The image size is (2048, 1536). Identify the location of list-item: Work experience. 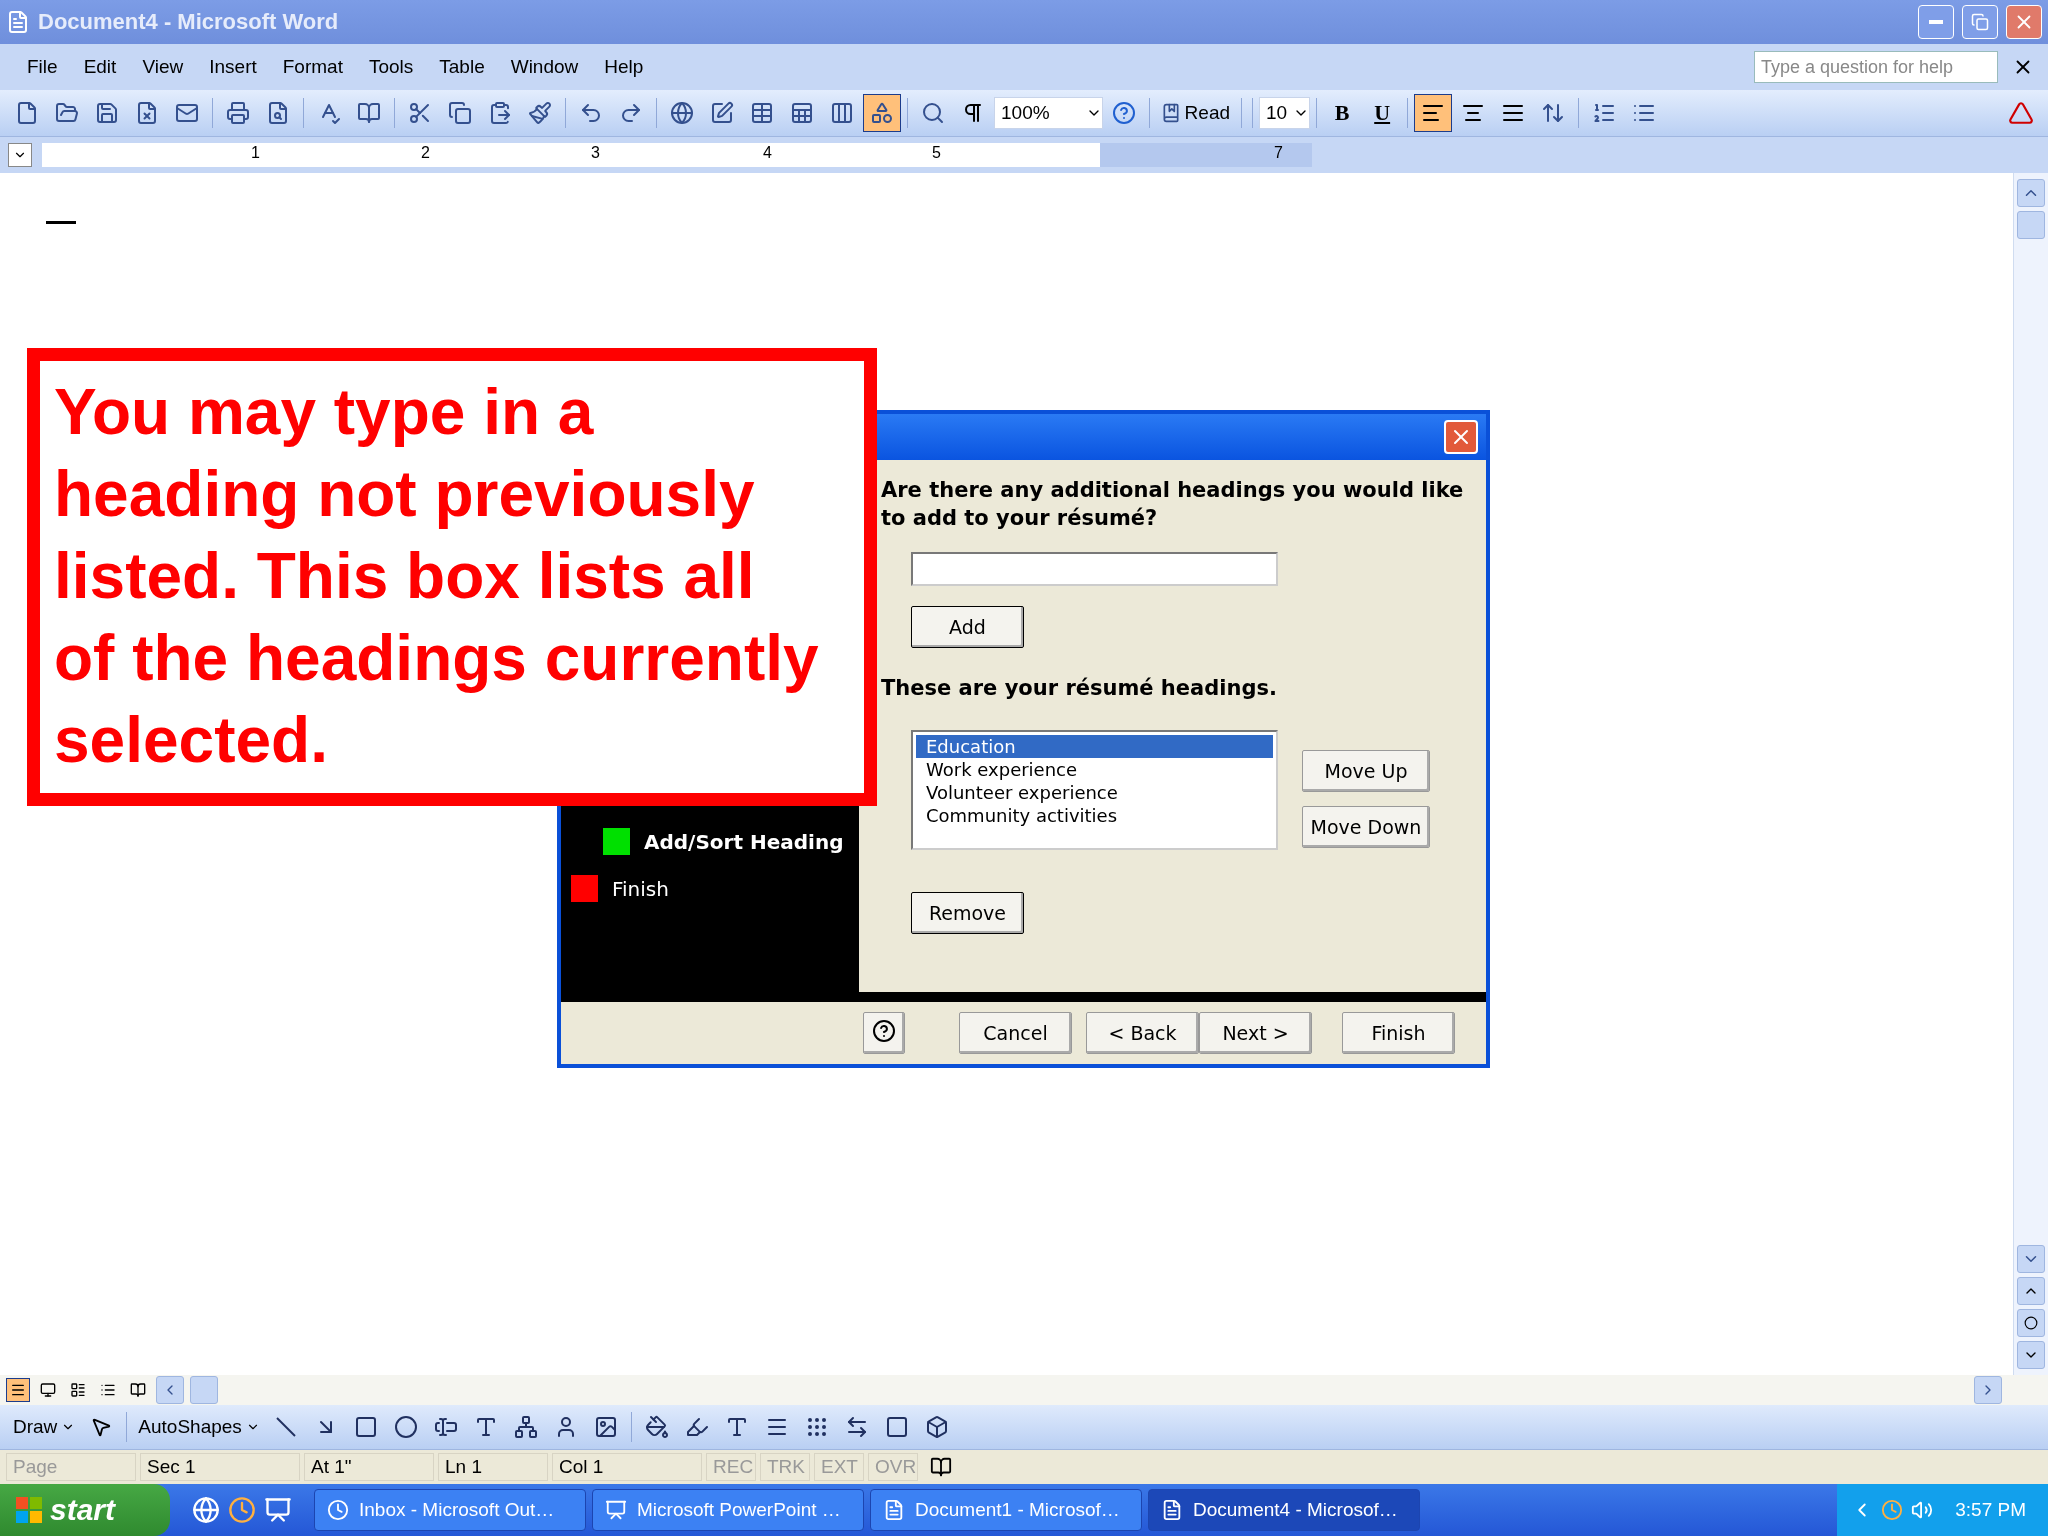
(1094, 769).